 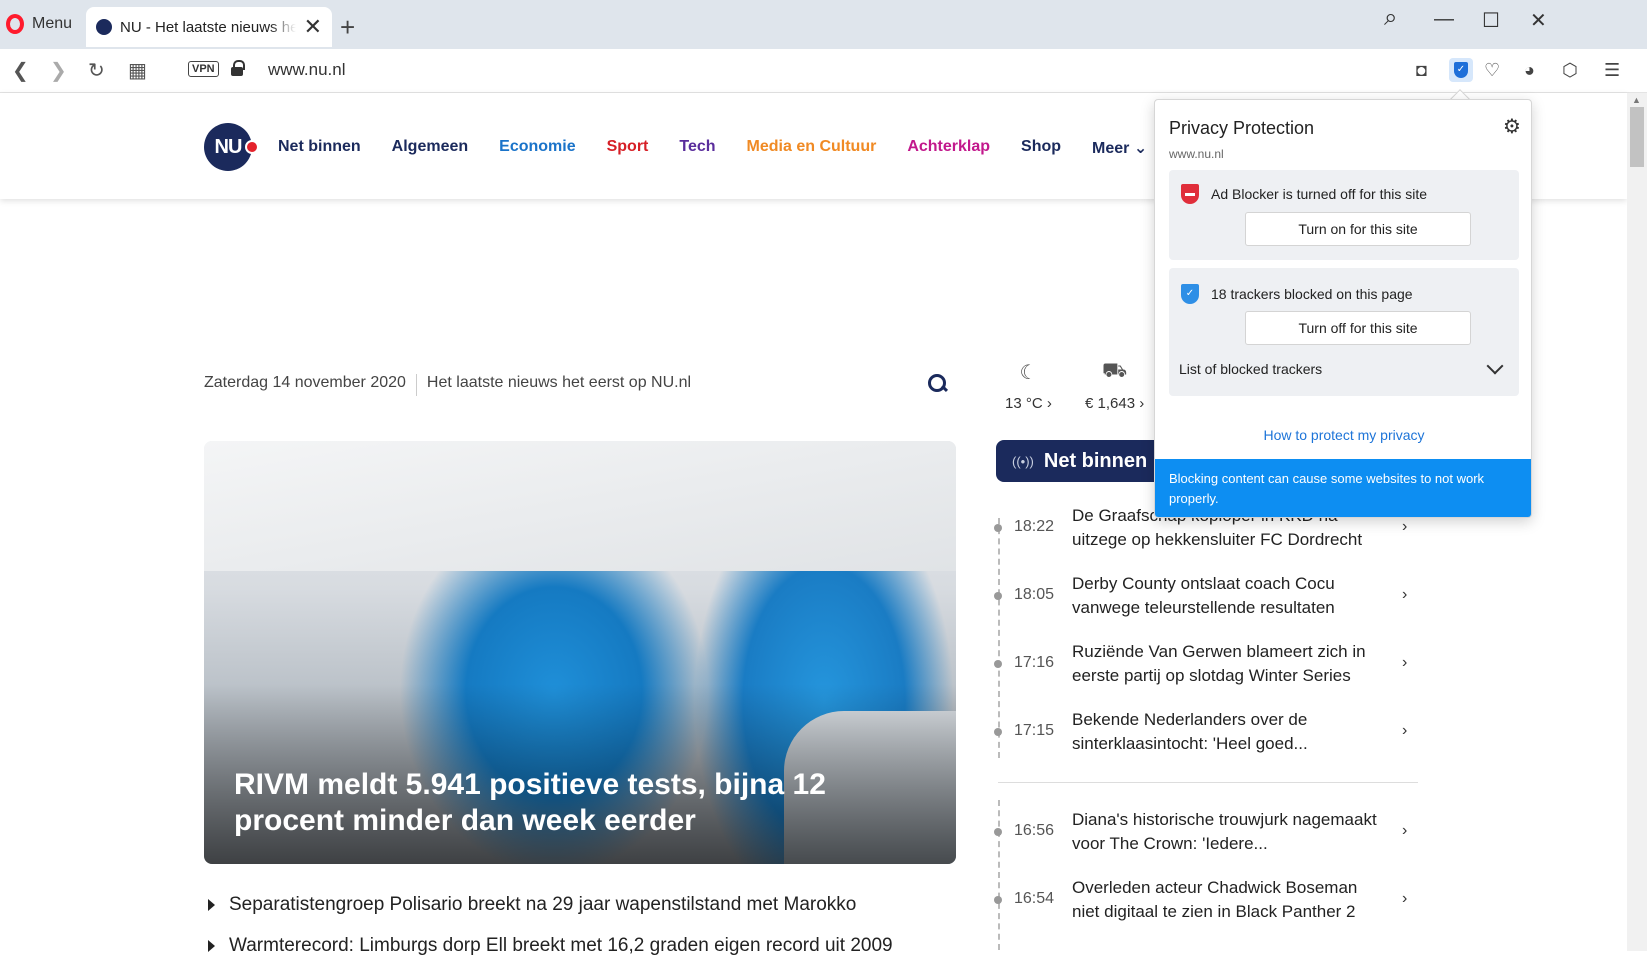 What do you see at coordinates (416, 385) in the screenshot?
I see `separator` at bounding box center [416, 385].